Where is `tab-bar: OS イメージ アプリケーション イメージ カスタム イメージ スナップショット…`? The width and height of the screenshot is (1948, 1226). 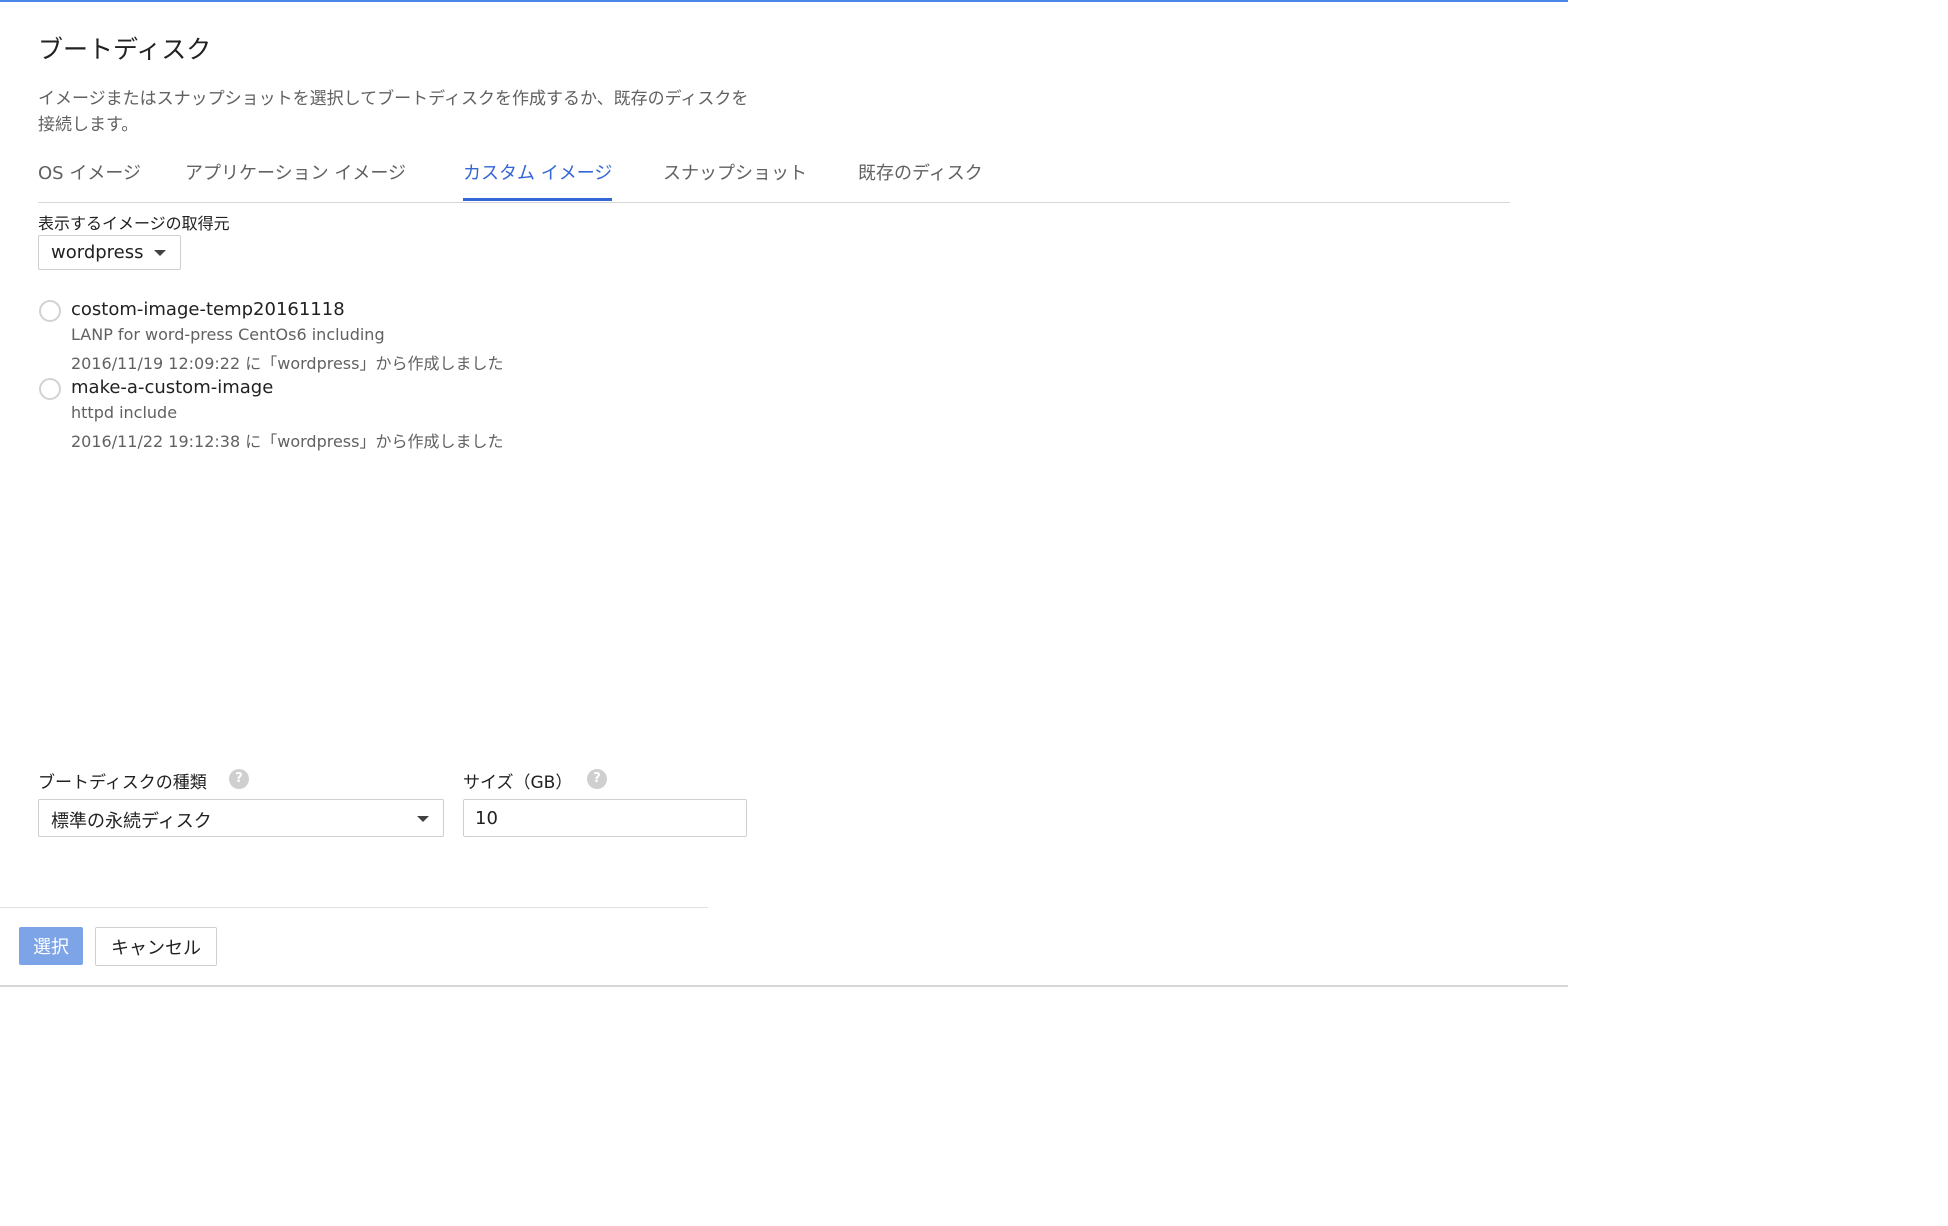
tab-bar: OS イメージ アプリケーション イメージ カスタム イメージ スナップショット… is located at coordinates (774, 179).